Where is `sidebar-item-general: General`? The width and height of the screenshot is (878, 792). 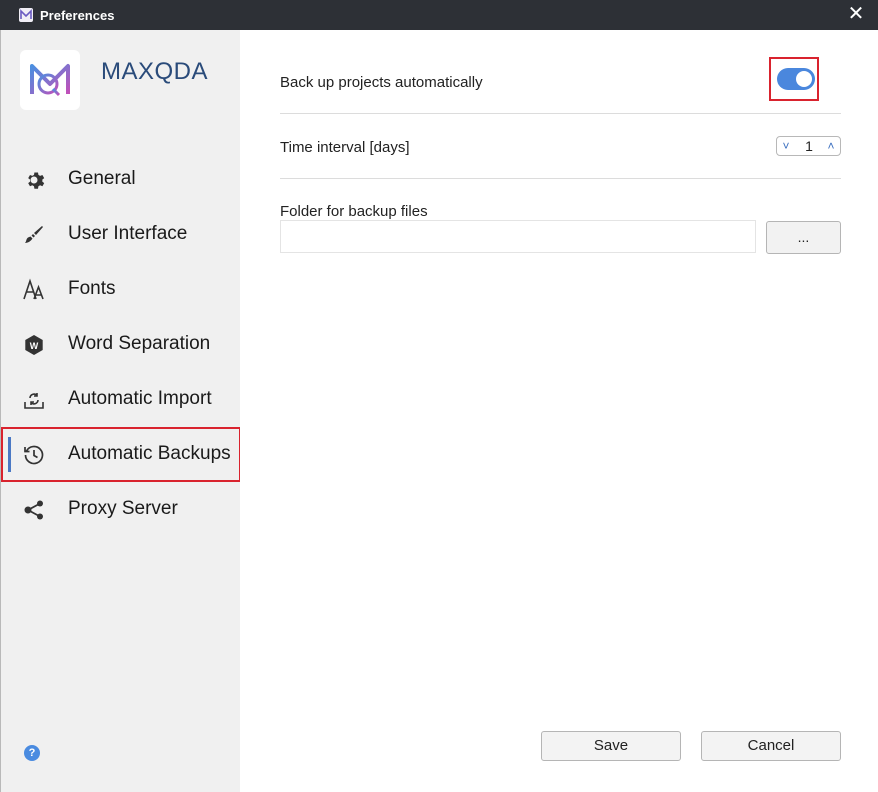 sidebar-item-general: General is located at coordinates (121, 179).